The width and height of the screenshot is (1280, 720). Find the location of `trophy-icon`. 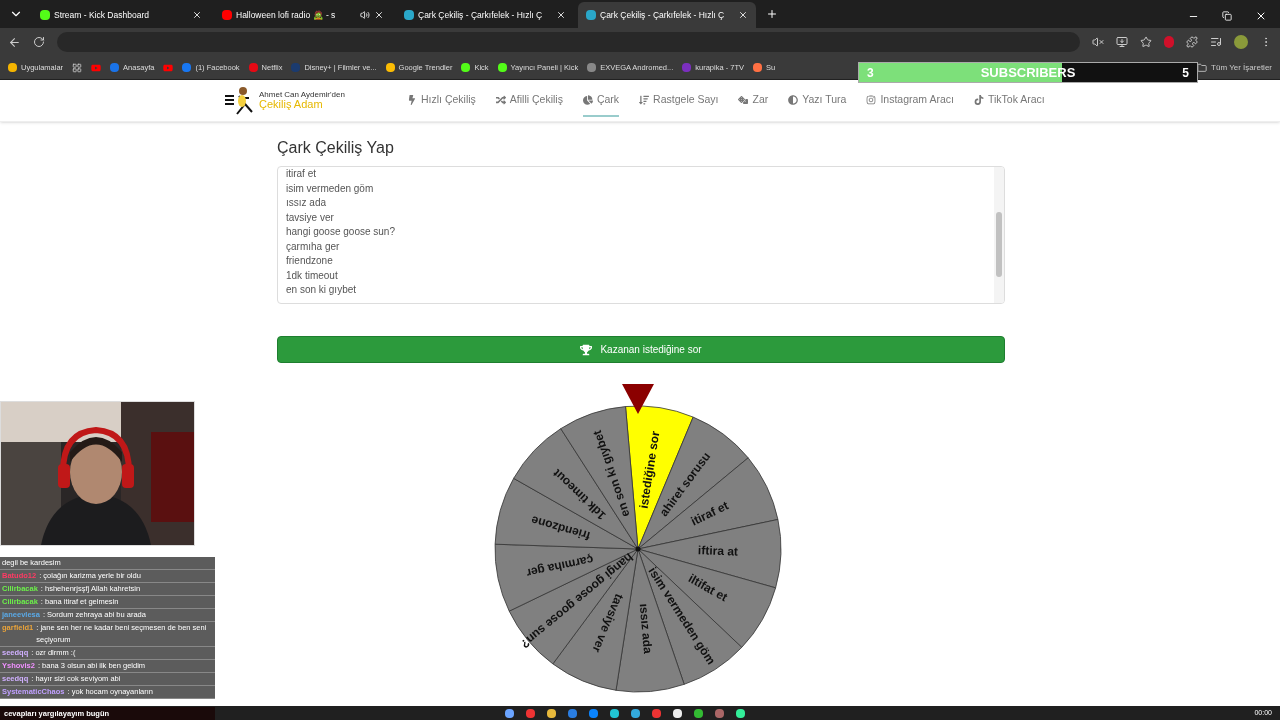

trophy-icon is located at coordinates (586, 349).